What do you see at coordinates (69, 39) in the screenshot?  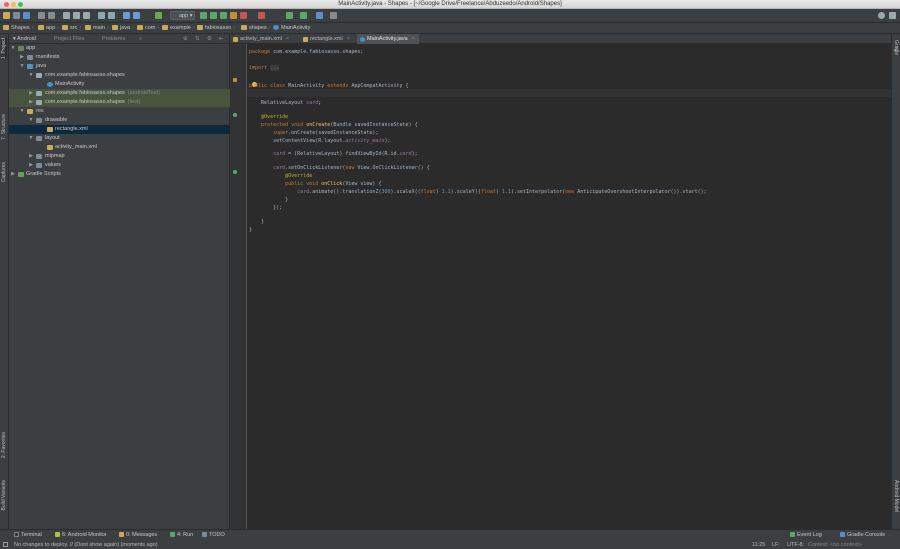 I see `tab-project-files: Project Files` at bounding box center [69, 39].